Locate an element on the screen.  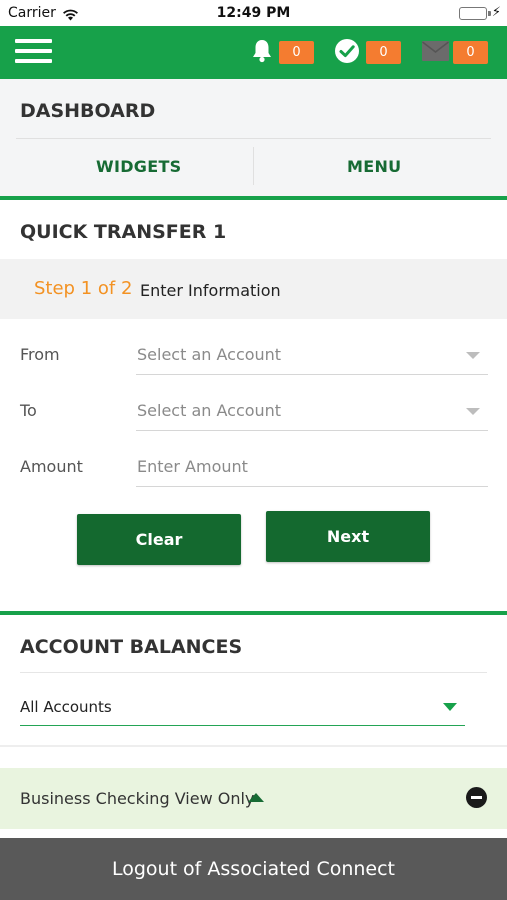
account-balances-title: ACCOUNT BALANCES is located at coordinates (131, 647).